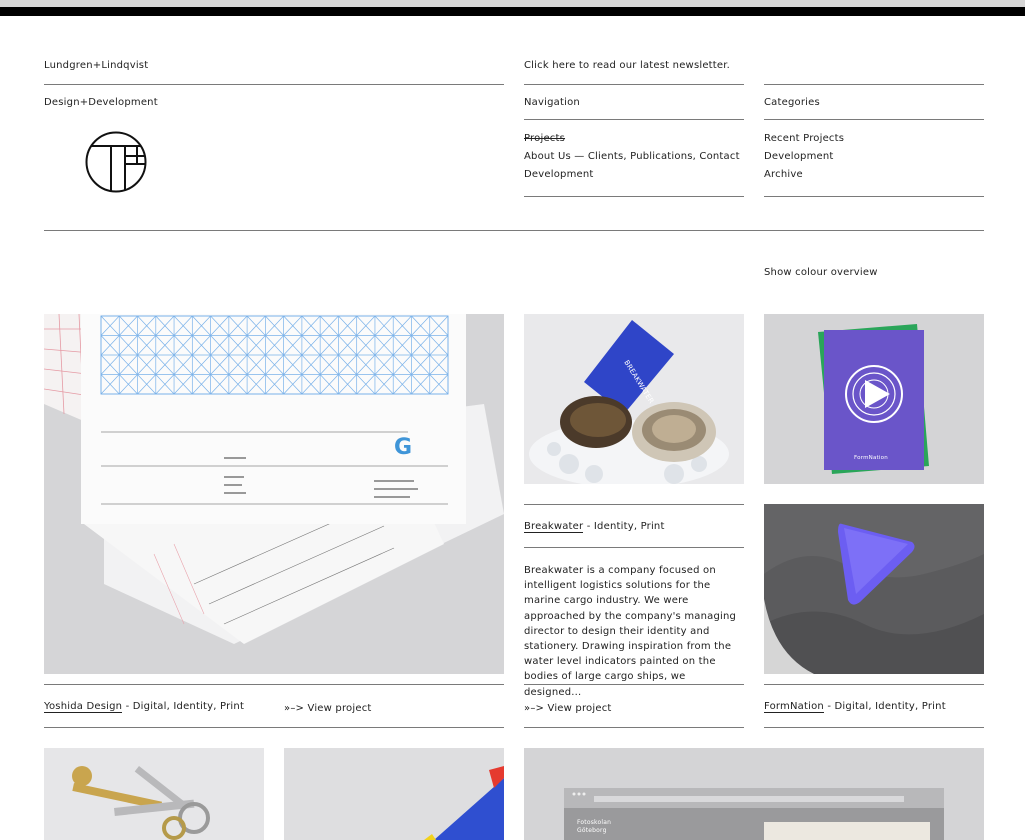  Describe the element at coordinates (101, 102) in the screenshot. I see `tagline: Design+Development` at that location.